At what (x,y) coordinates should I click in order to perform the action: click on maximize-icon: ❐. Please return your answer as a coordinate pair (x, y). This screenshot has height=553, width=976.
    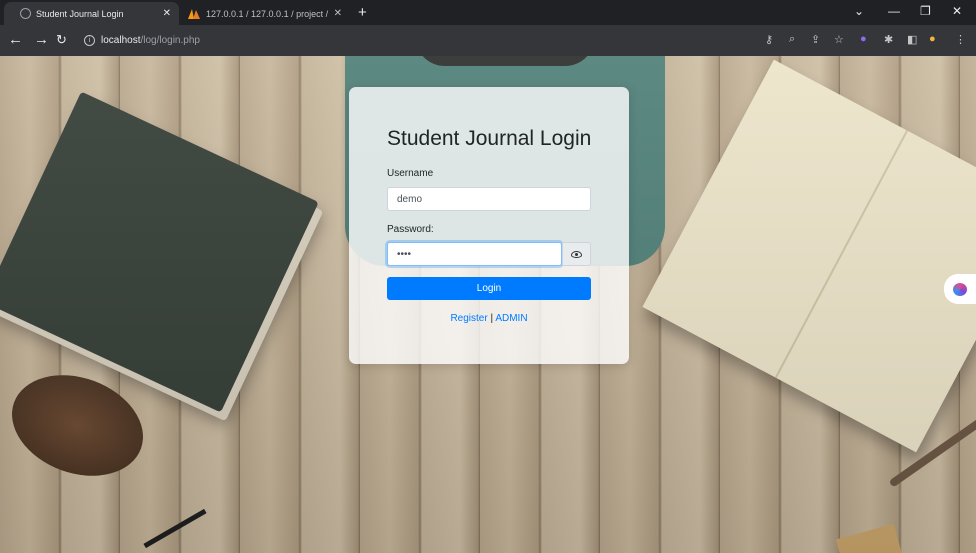
    Looking at the image, I should click on (925, 11).